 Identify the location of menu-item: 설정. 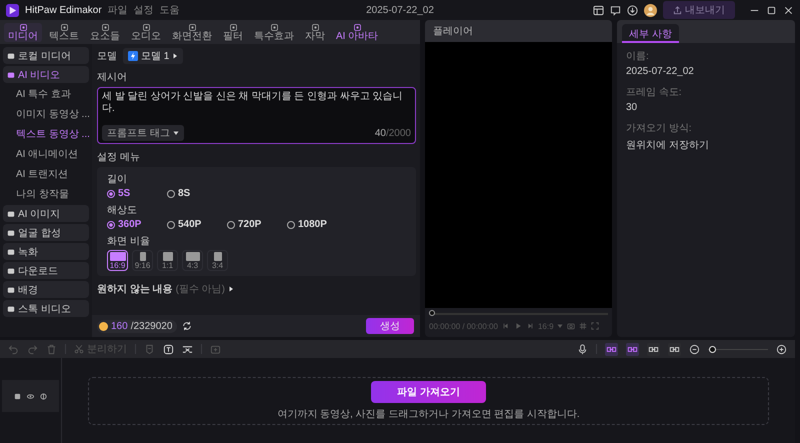
(144, 10).